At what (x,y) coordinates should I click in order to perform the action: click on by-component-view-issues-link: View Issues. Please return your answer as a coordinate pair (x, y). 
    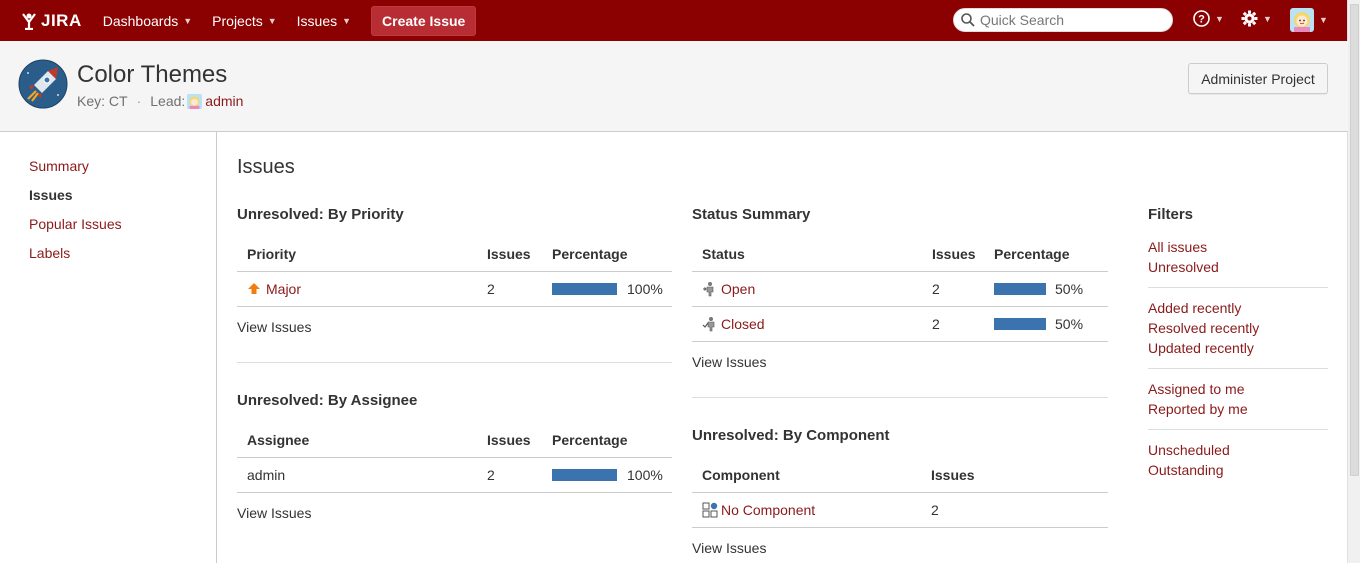
    Looking at the image, I should click on (729, 548).